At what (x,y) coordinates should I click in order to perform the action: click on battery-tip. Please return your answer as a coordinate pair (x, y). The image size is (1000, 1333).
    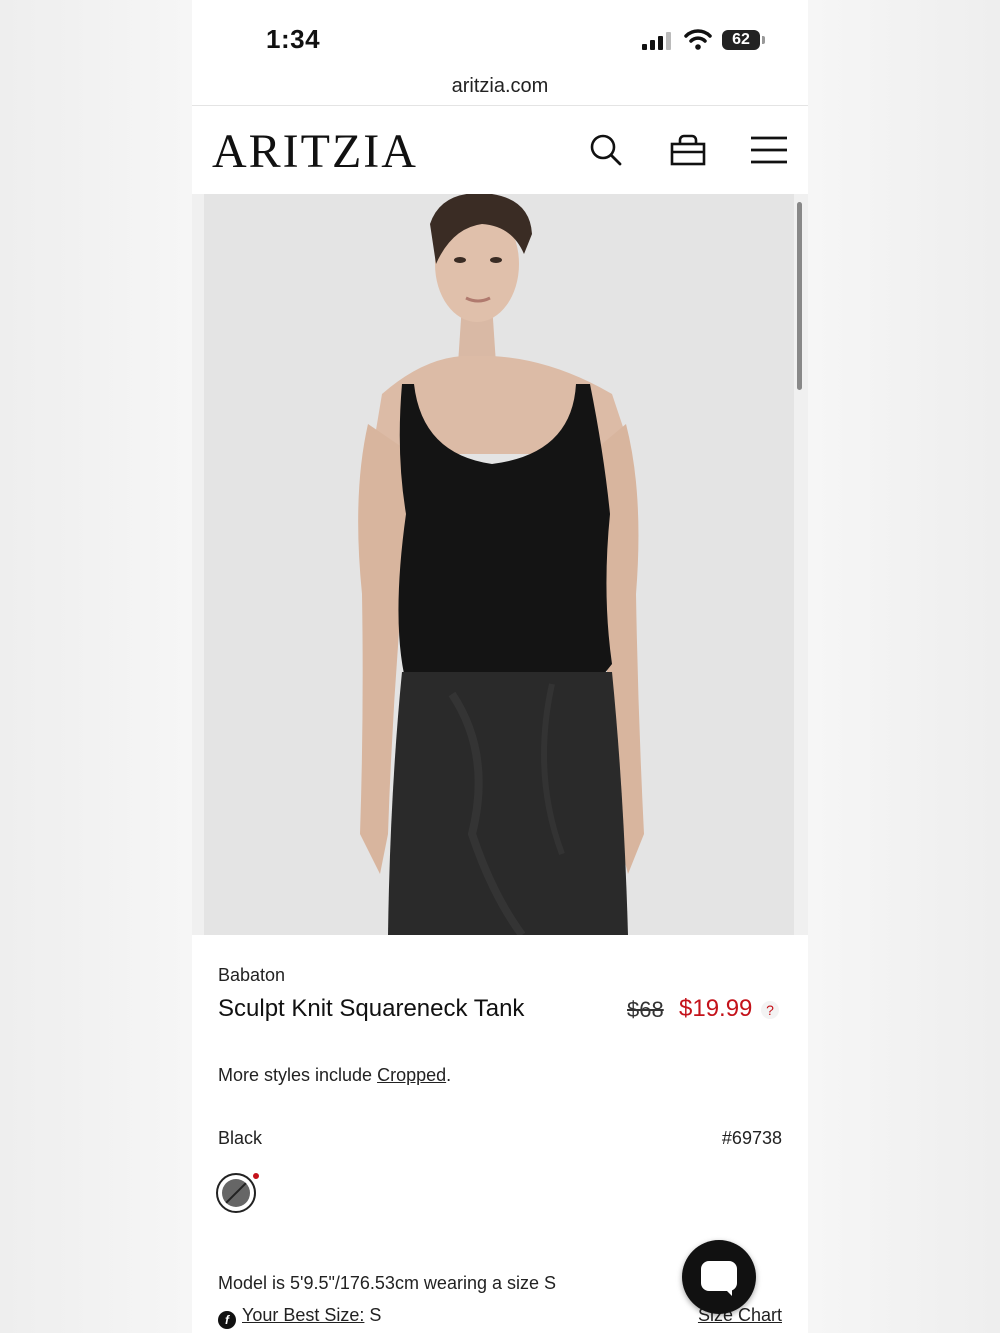
    Looking at the image, I should click on (763, 40).